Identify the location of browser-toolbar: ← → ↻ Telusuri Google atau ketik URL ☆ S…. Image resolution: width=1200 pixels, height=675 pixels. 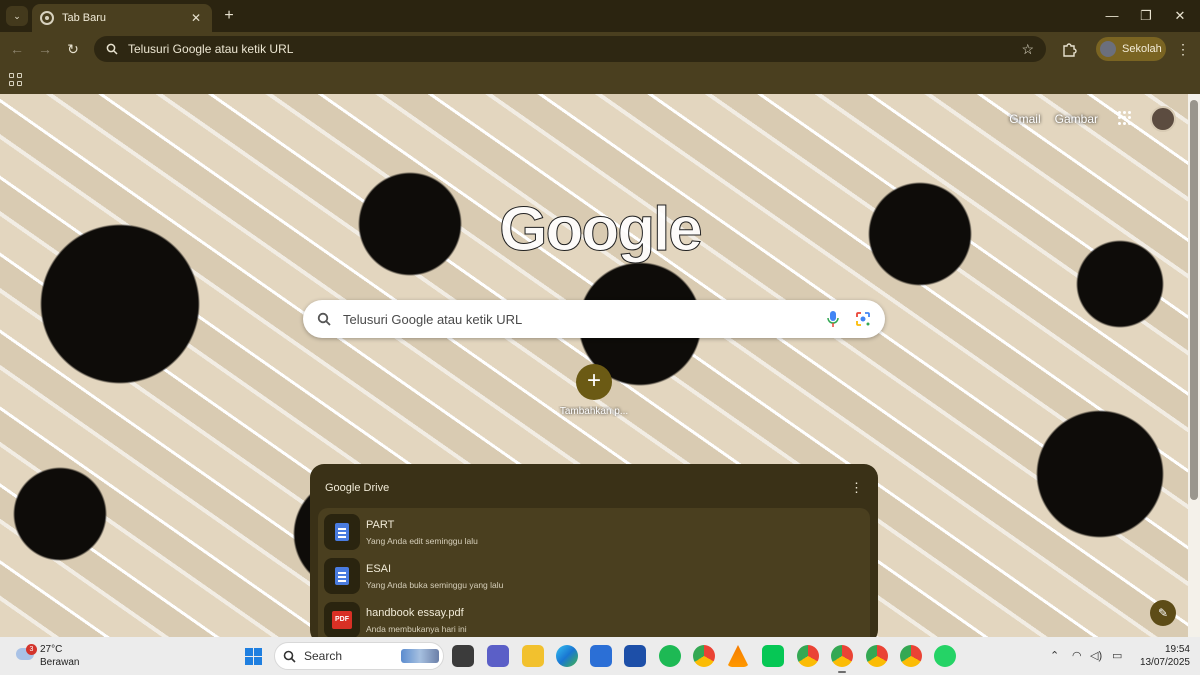
(600, 49).